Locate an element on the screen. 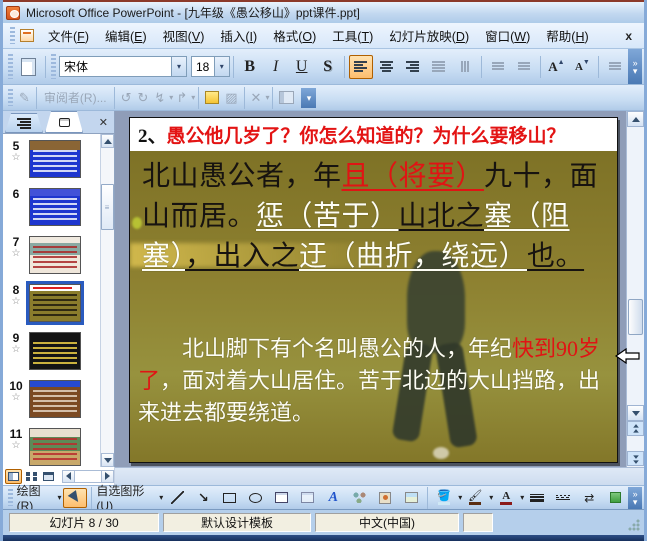  vertical-textbox-button is located at coordinates (307, 498).